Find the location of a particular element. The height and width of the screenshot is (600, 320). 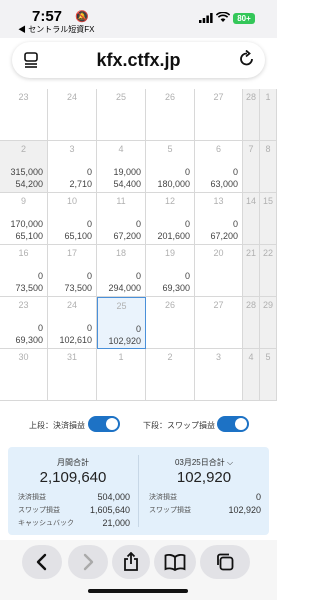

calendar-day-cell: 25 0 102,920 is located at coordinates (121, 323).